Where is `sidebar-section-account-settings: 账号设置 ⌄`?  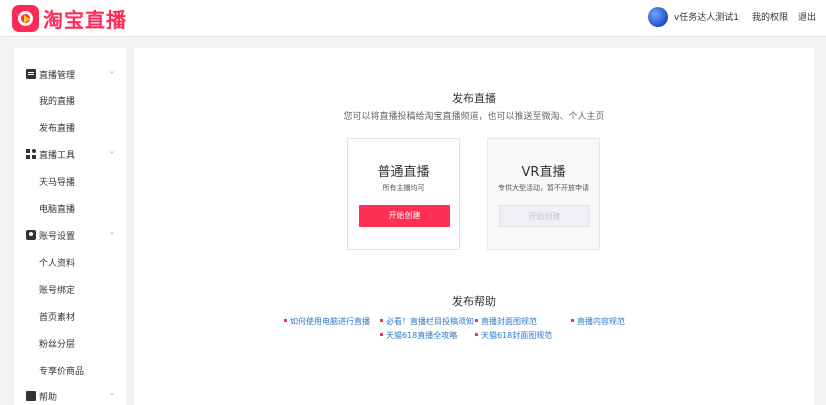 sidebar-section-account-settings: 账号设置 ⌄ is located at coordinates (70, 235).